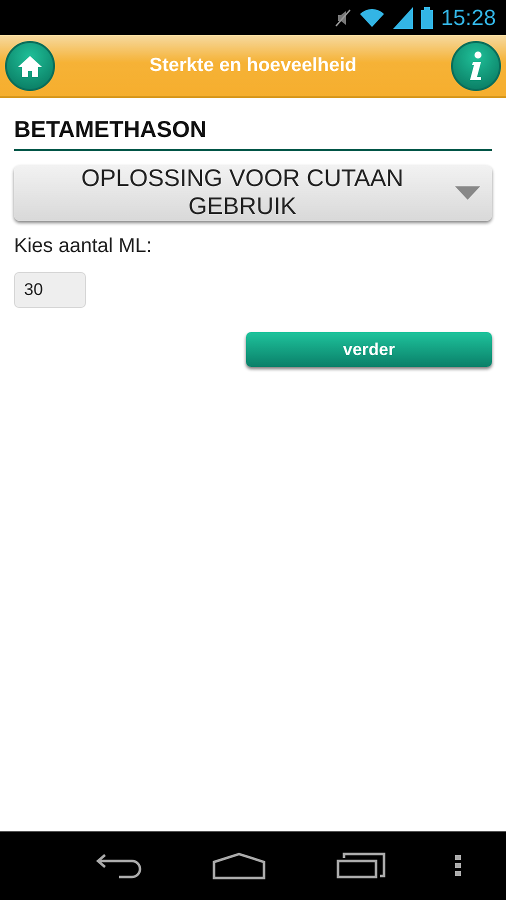 The image size is (506, 900). What do you see at coordinates (458, 866) in the screenshot?
I see `overflow-menu-icon` at bounding box center [458, 866].